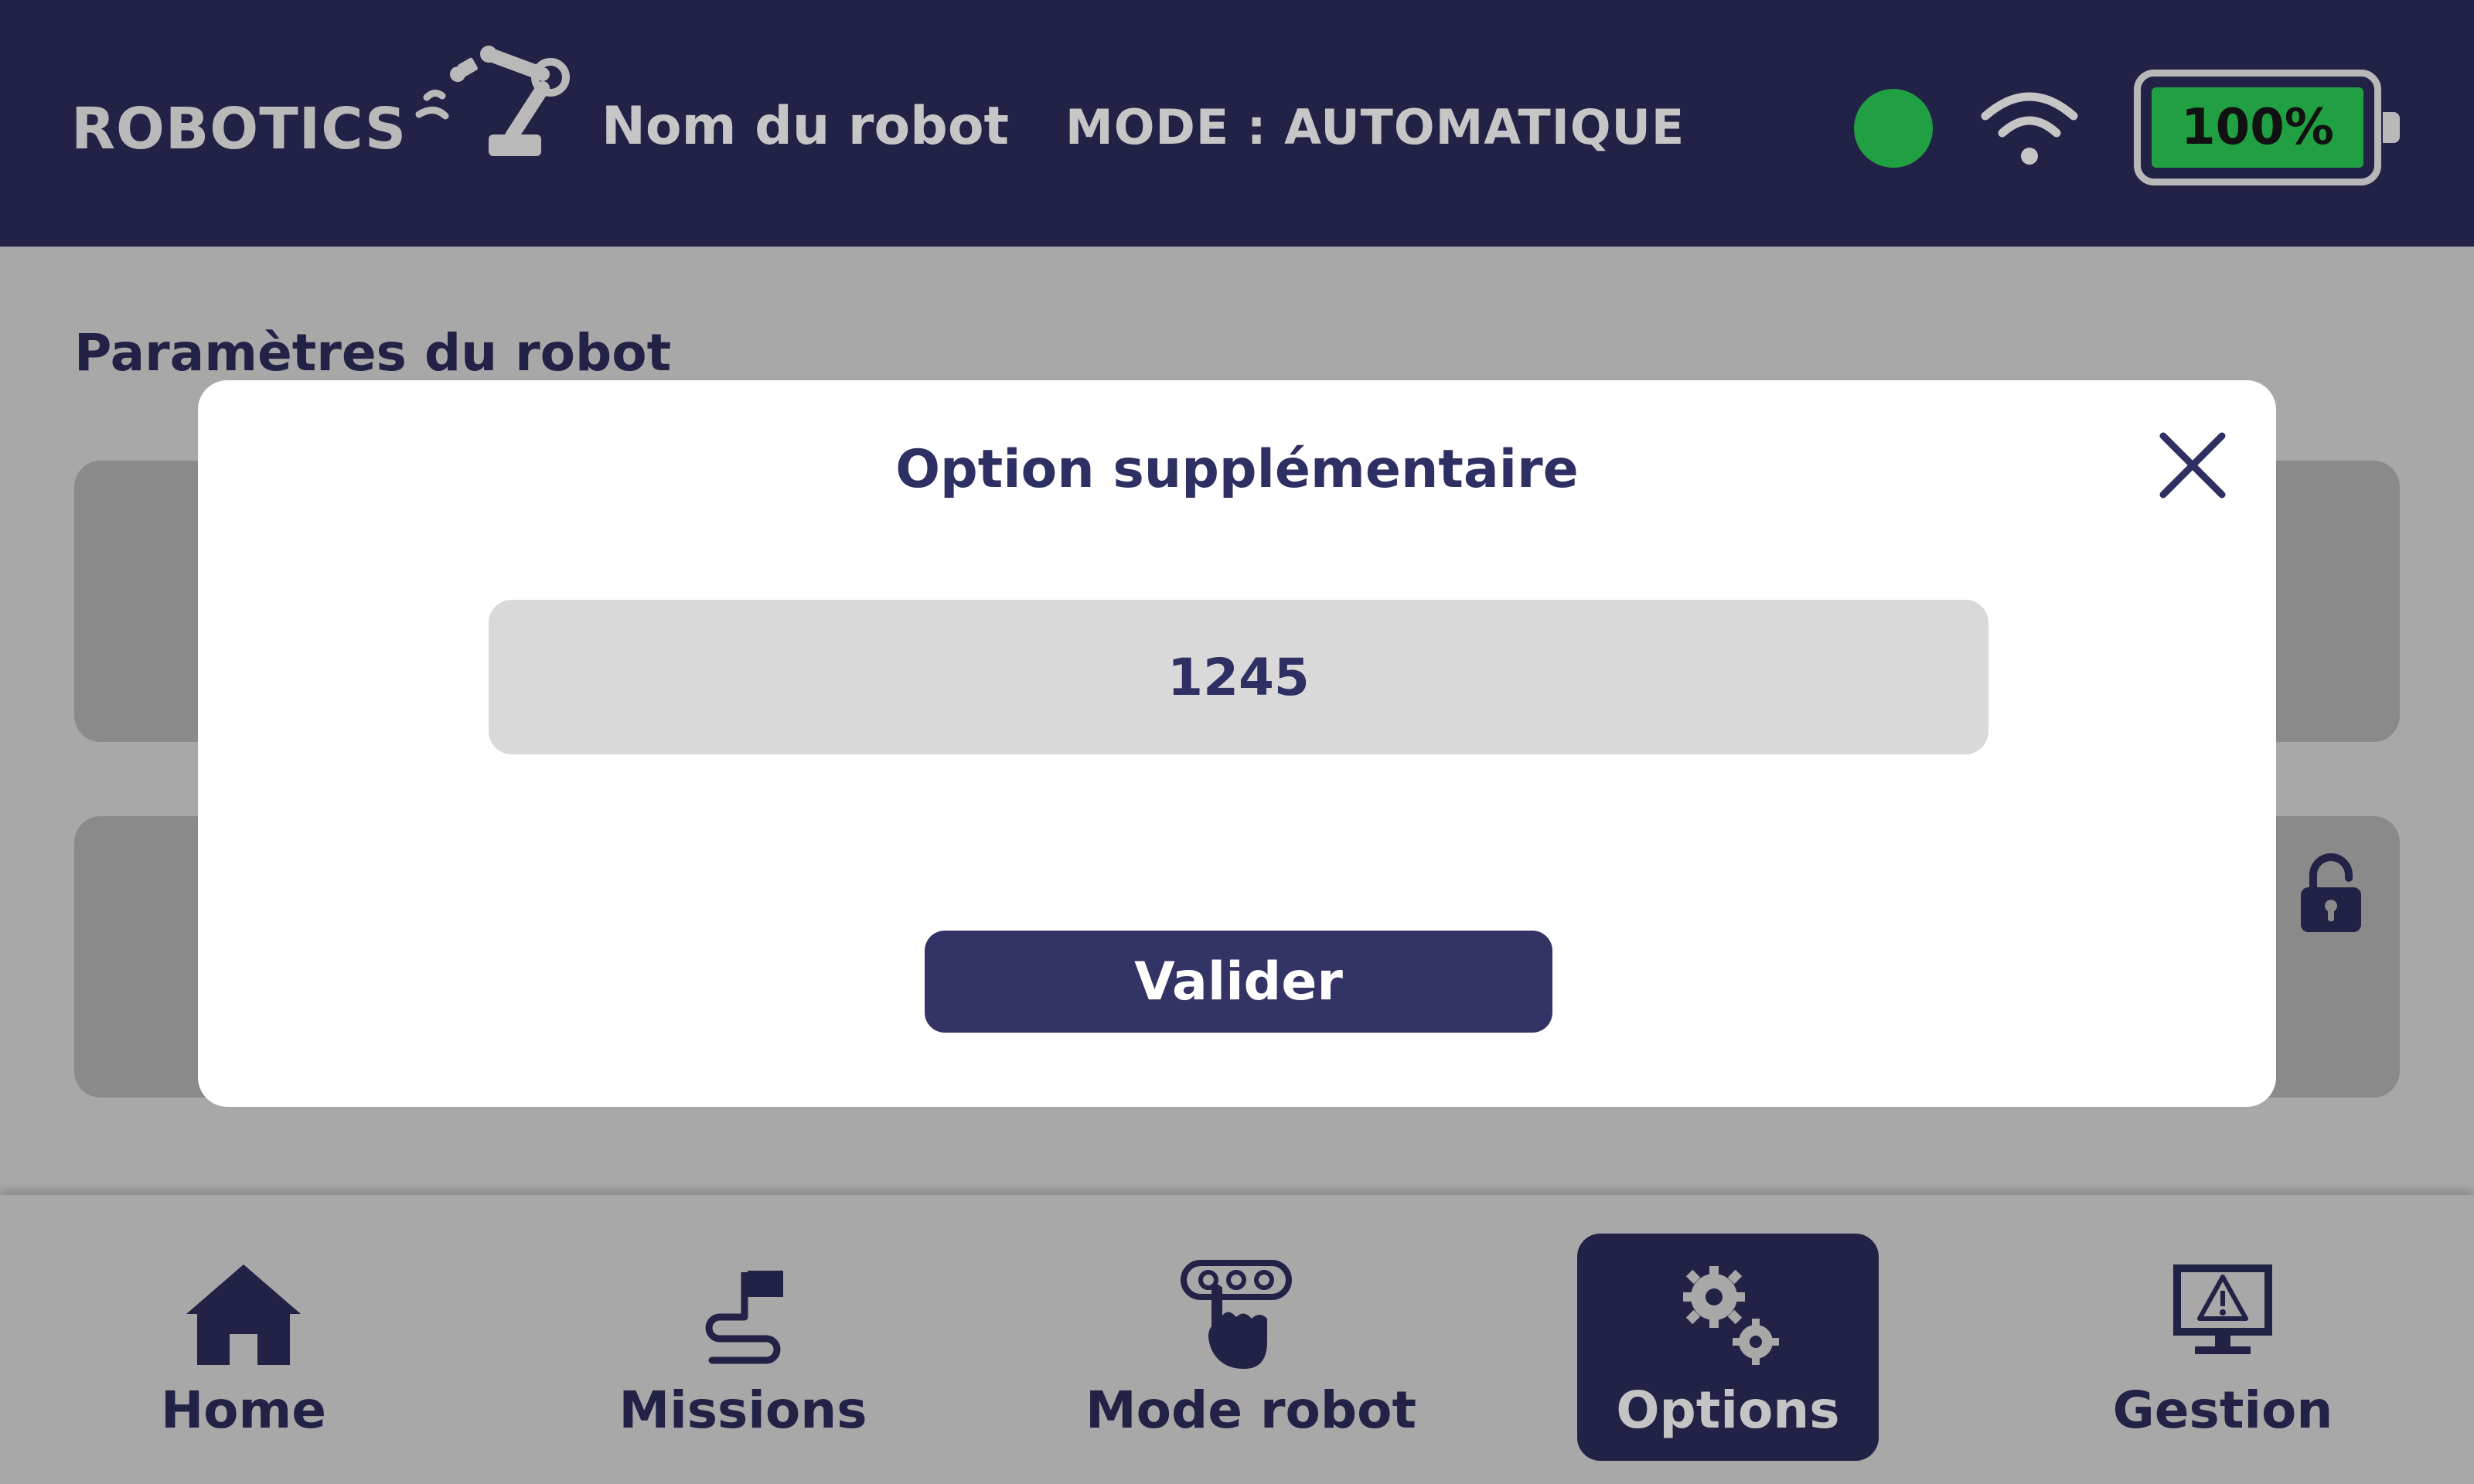 The image size is (2474, 1484). I want to click on option-input, so click(1238, 677).